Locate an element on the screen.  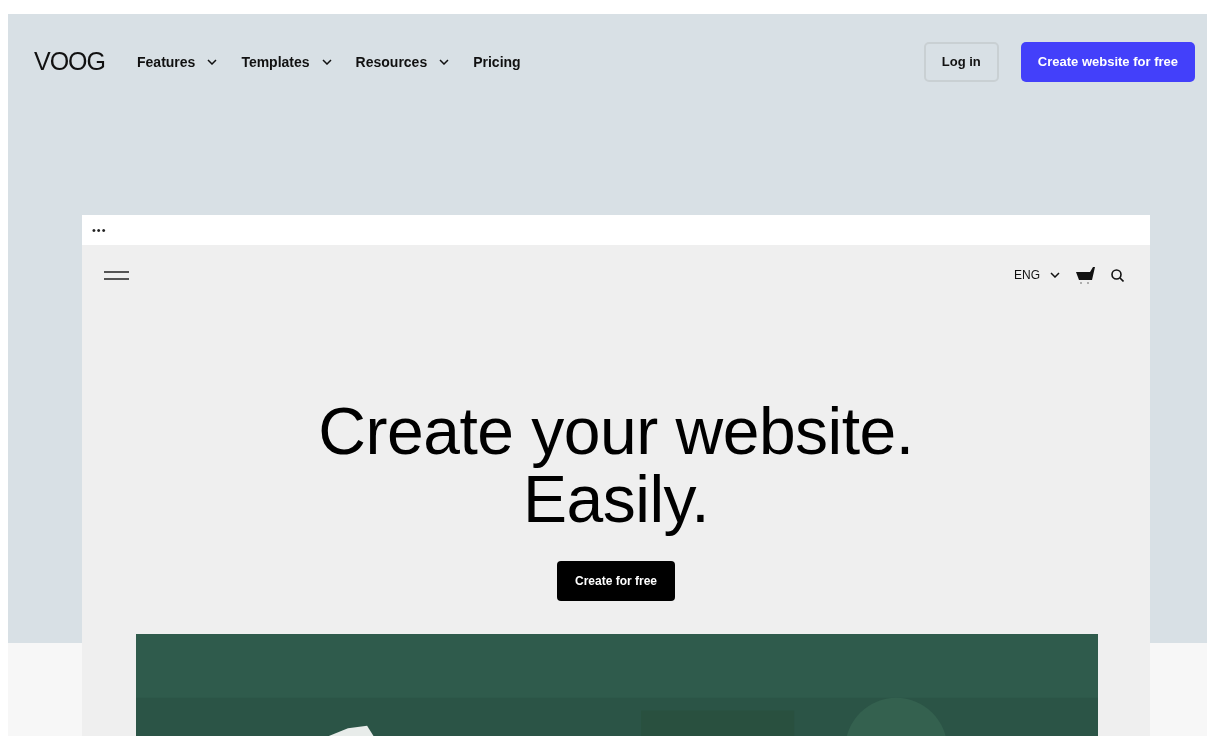
create-for-free-button: Create for free is located at coordinates (616, 581).